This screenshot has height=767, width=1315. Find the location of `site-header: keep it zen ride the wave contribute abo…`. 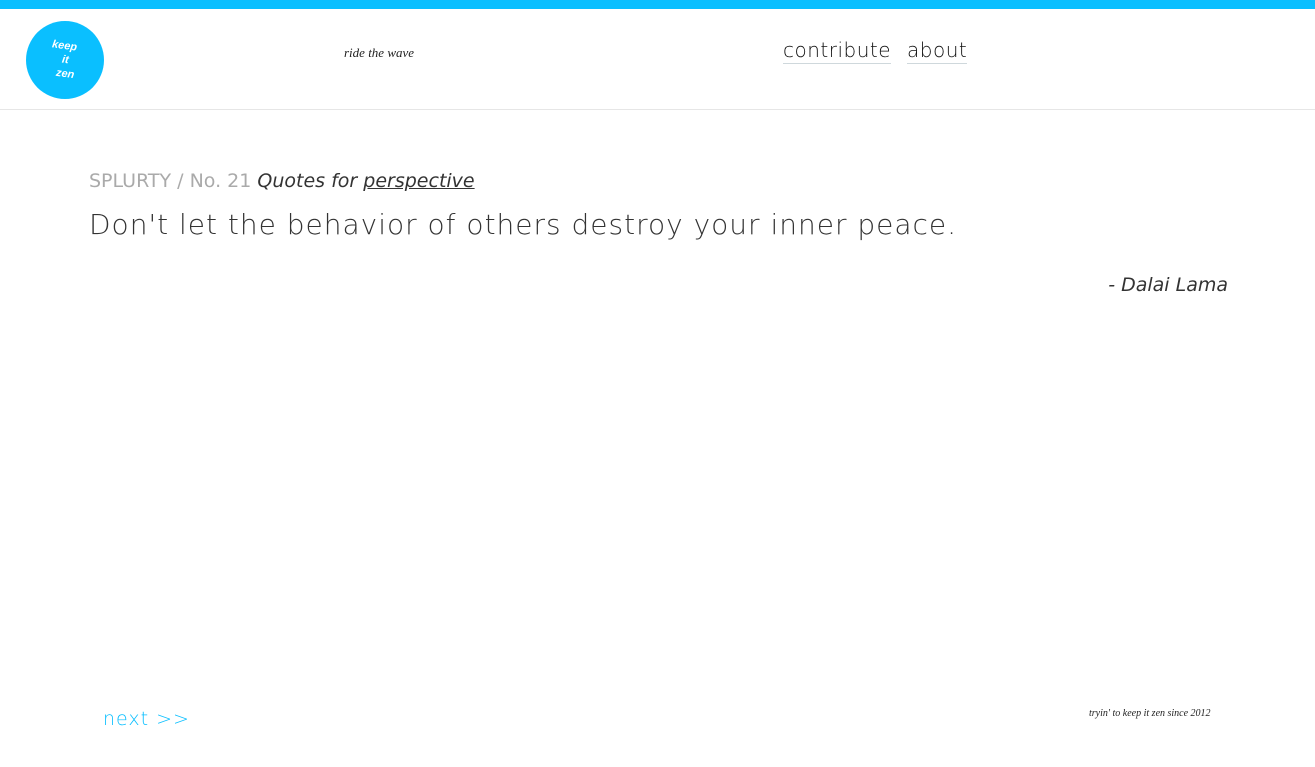

site-header: keep it zen ride the wave contribute abo… is located at coordinates (657, 59).